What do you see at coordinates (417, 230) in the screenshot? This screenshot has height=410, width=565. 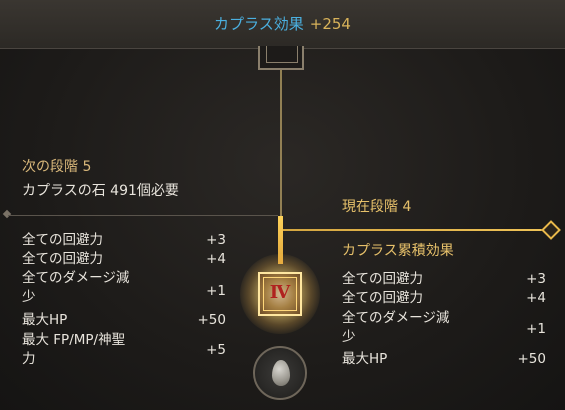 I see `right-divider` at bounding box center [417, 230].